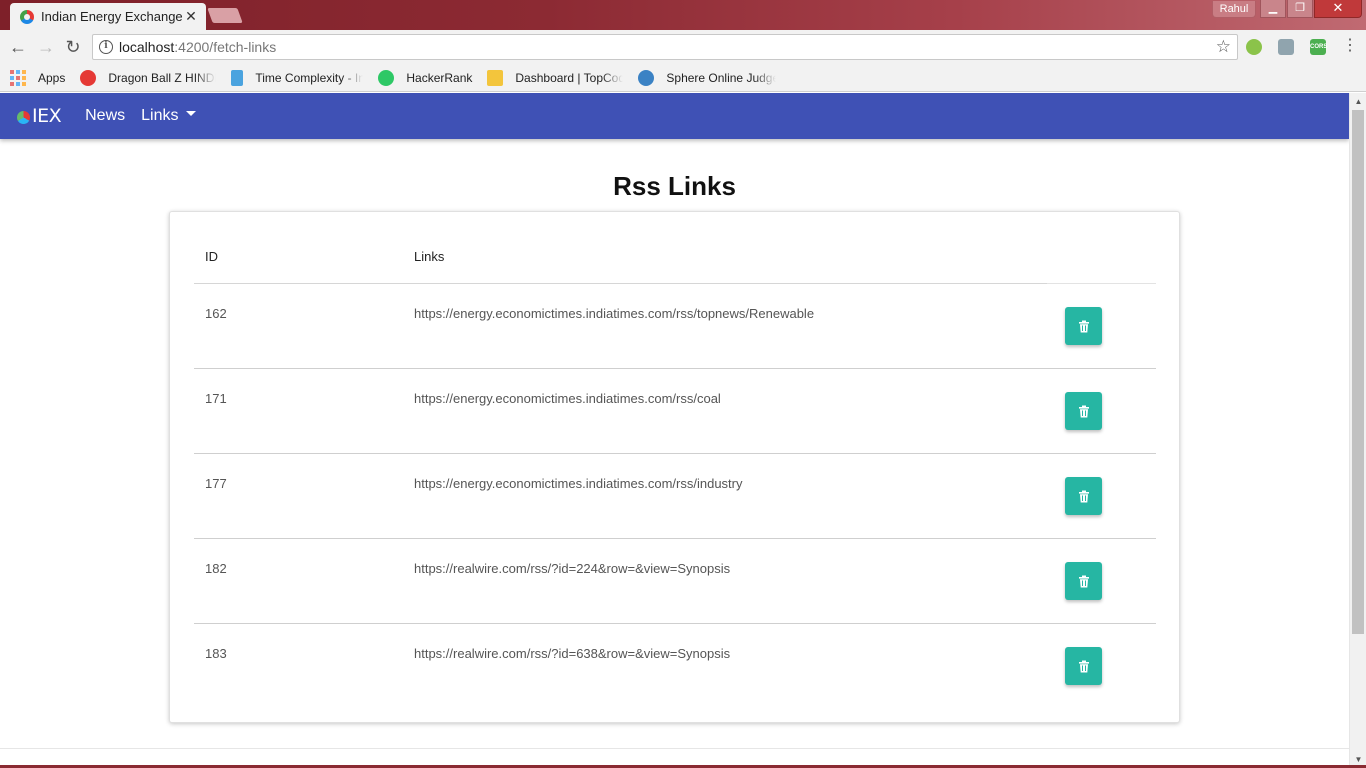 The width and height of the screenshot is (1366, 768). Describe the element at coordinates (216, 483) in the screenshot. I see `row-id: 177` at that location.